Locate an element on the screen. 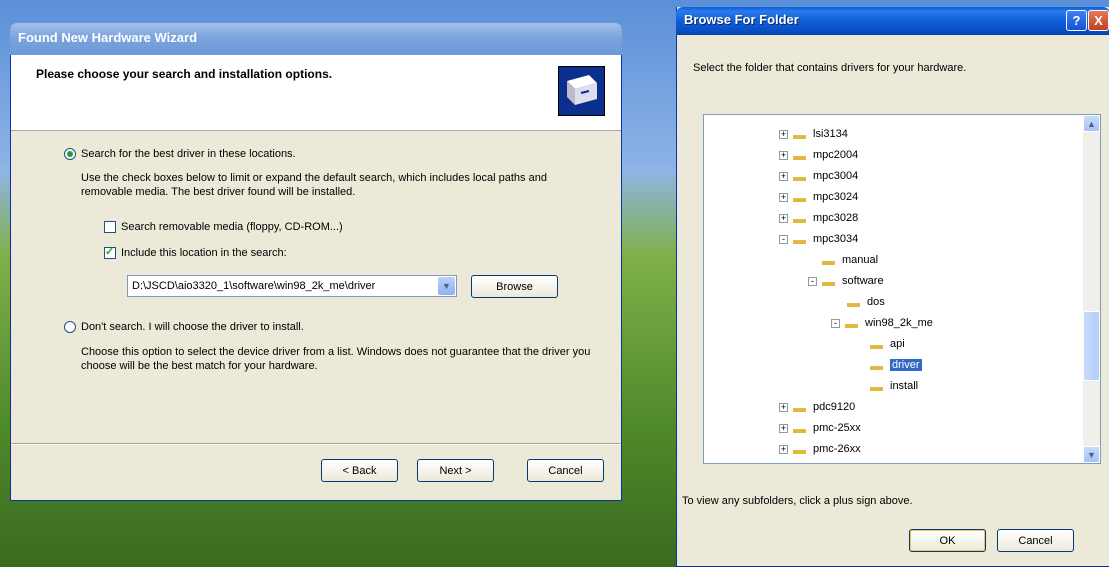 This screenshot has height=567, width=1109. tree-item-mpc3034: - ▬ mpc3034 is located at coordinates (818, 239).